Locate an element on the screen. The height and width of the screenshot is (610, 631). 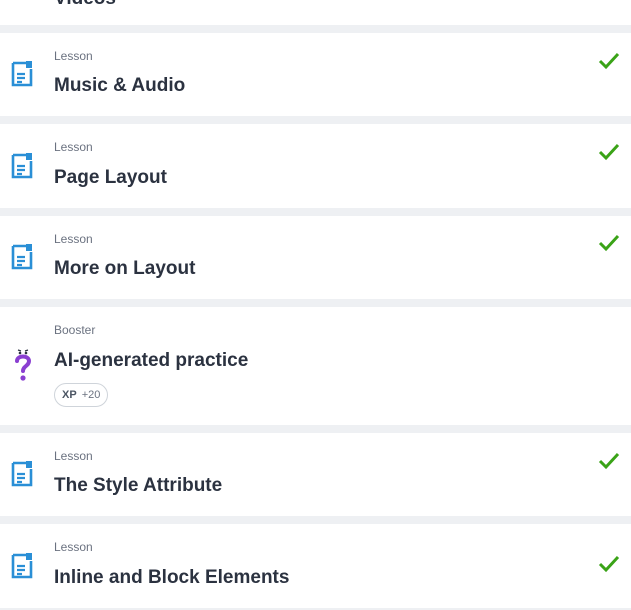
lesson-title: Music & Audio is located at coordinates (120, 85).